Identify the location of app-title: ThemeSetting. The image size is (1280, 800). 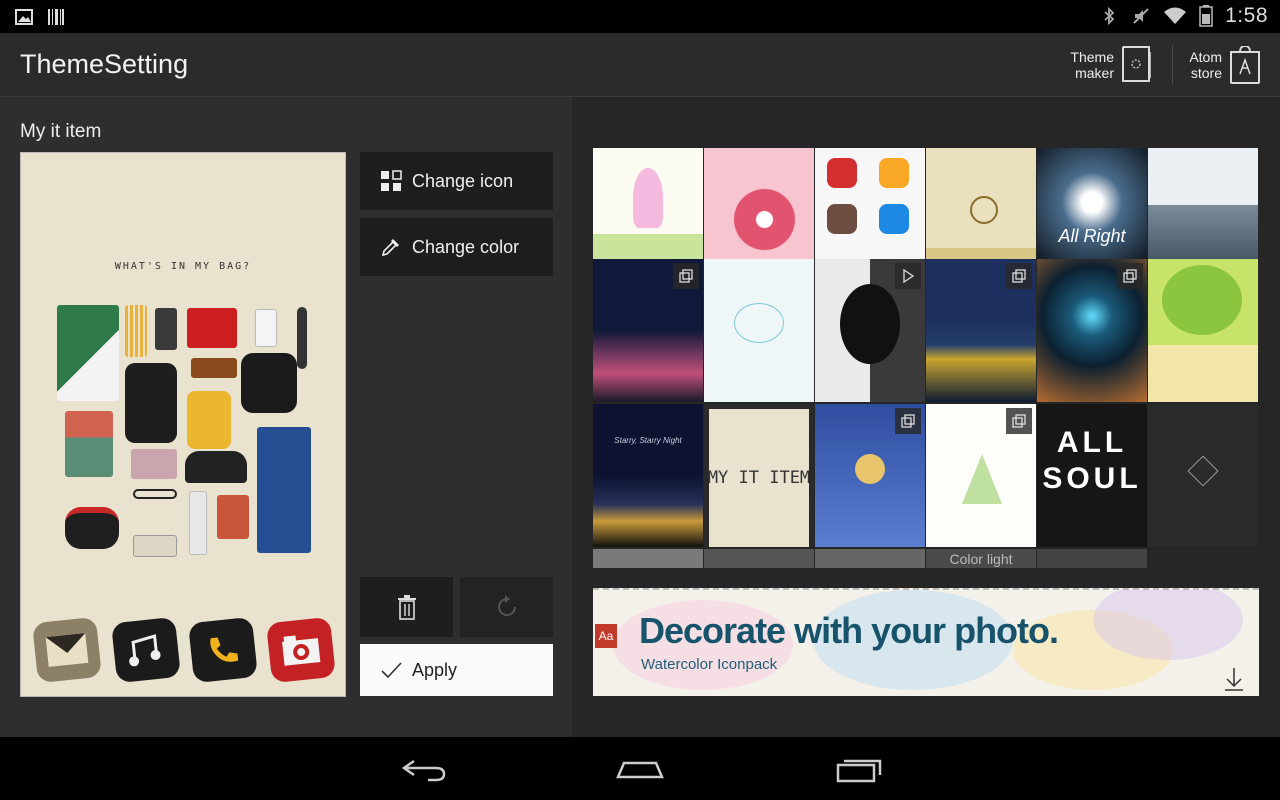
(104, 64).